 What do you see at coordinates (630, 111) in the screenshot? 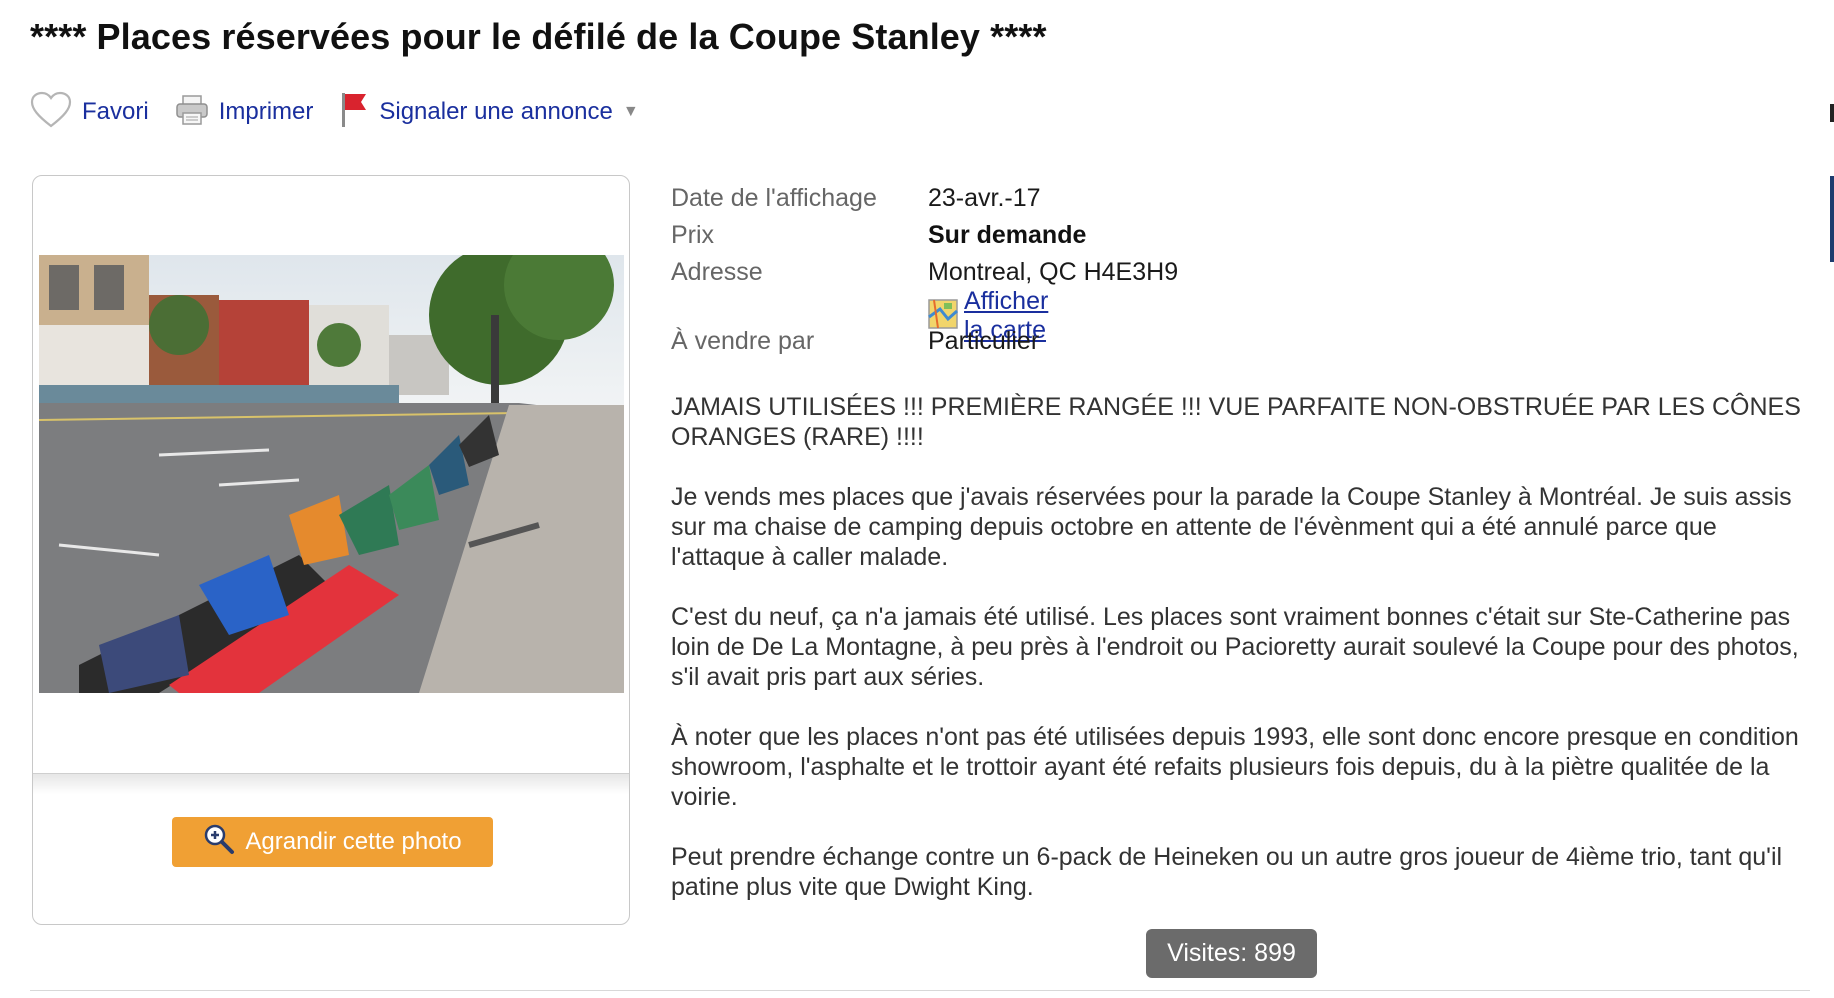
I see `chevron-down-icon: ▼` at bounding box center [630, 111].